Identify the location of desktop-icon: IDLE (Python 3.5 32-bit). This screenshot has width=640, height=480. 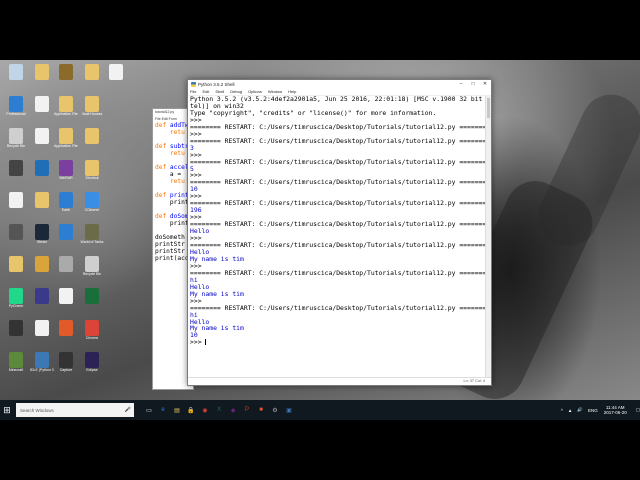
(42, 367).